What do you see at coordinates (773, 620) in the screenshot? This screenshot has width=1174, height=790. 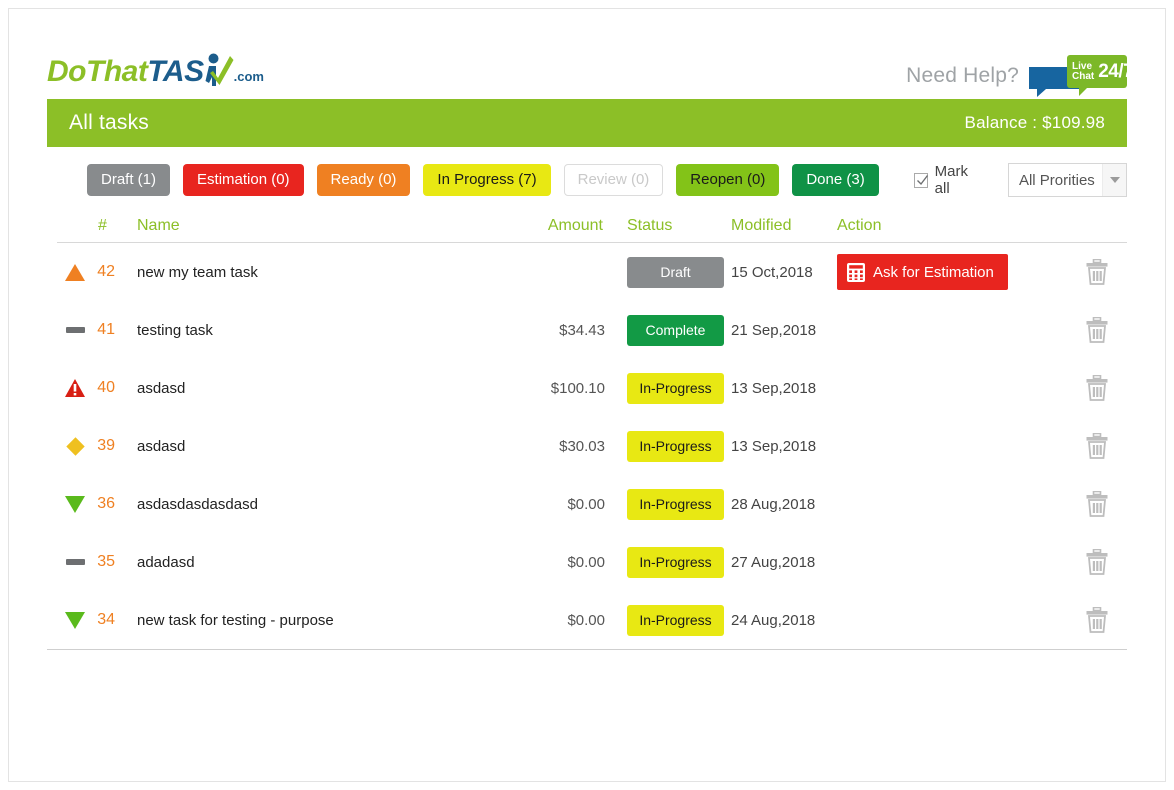 I see `task-modified-date: 24 Aug,2018` at bounding box center [773, 620].